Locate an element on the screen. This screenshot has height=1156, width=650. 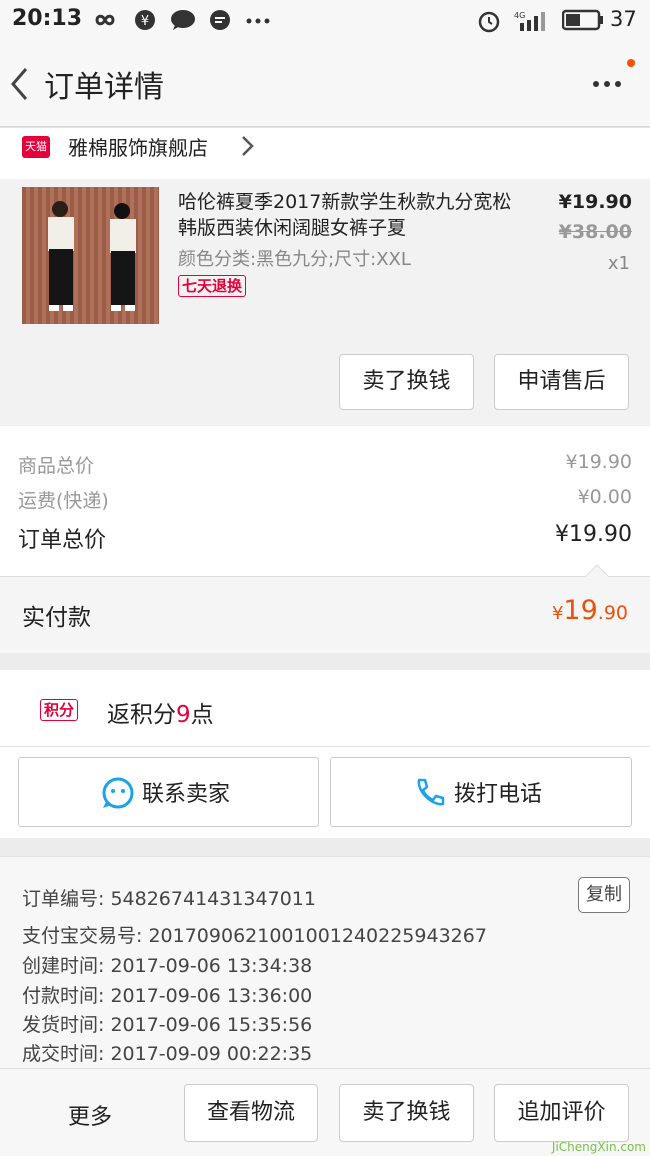
battery-level: 37 is located at coordinates (623, 19).